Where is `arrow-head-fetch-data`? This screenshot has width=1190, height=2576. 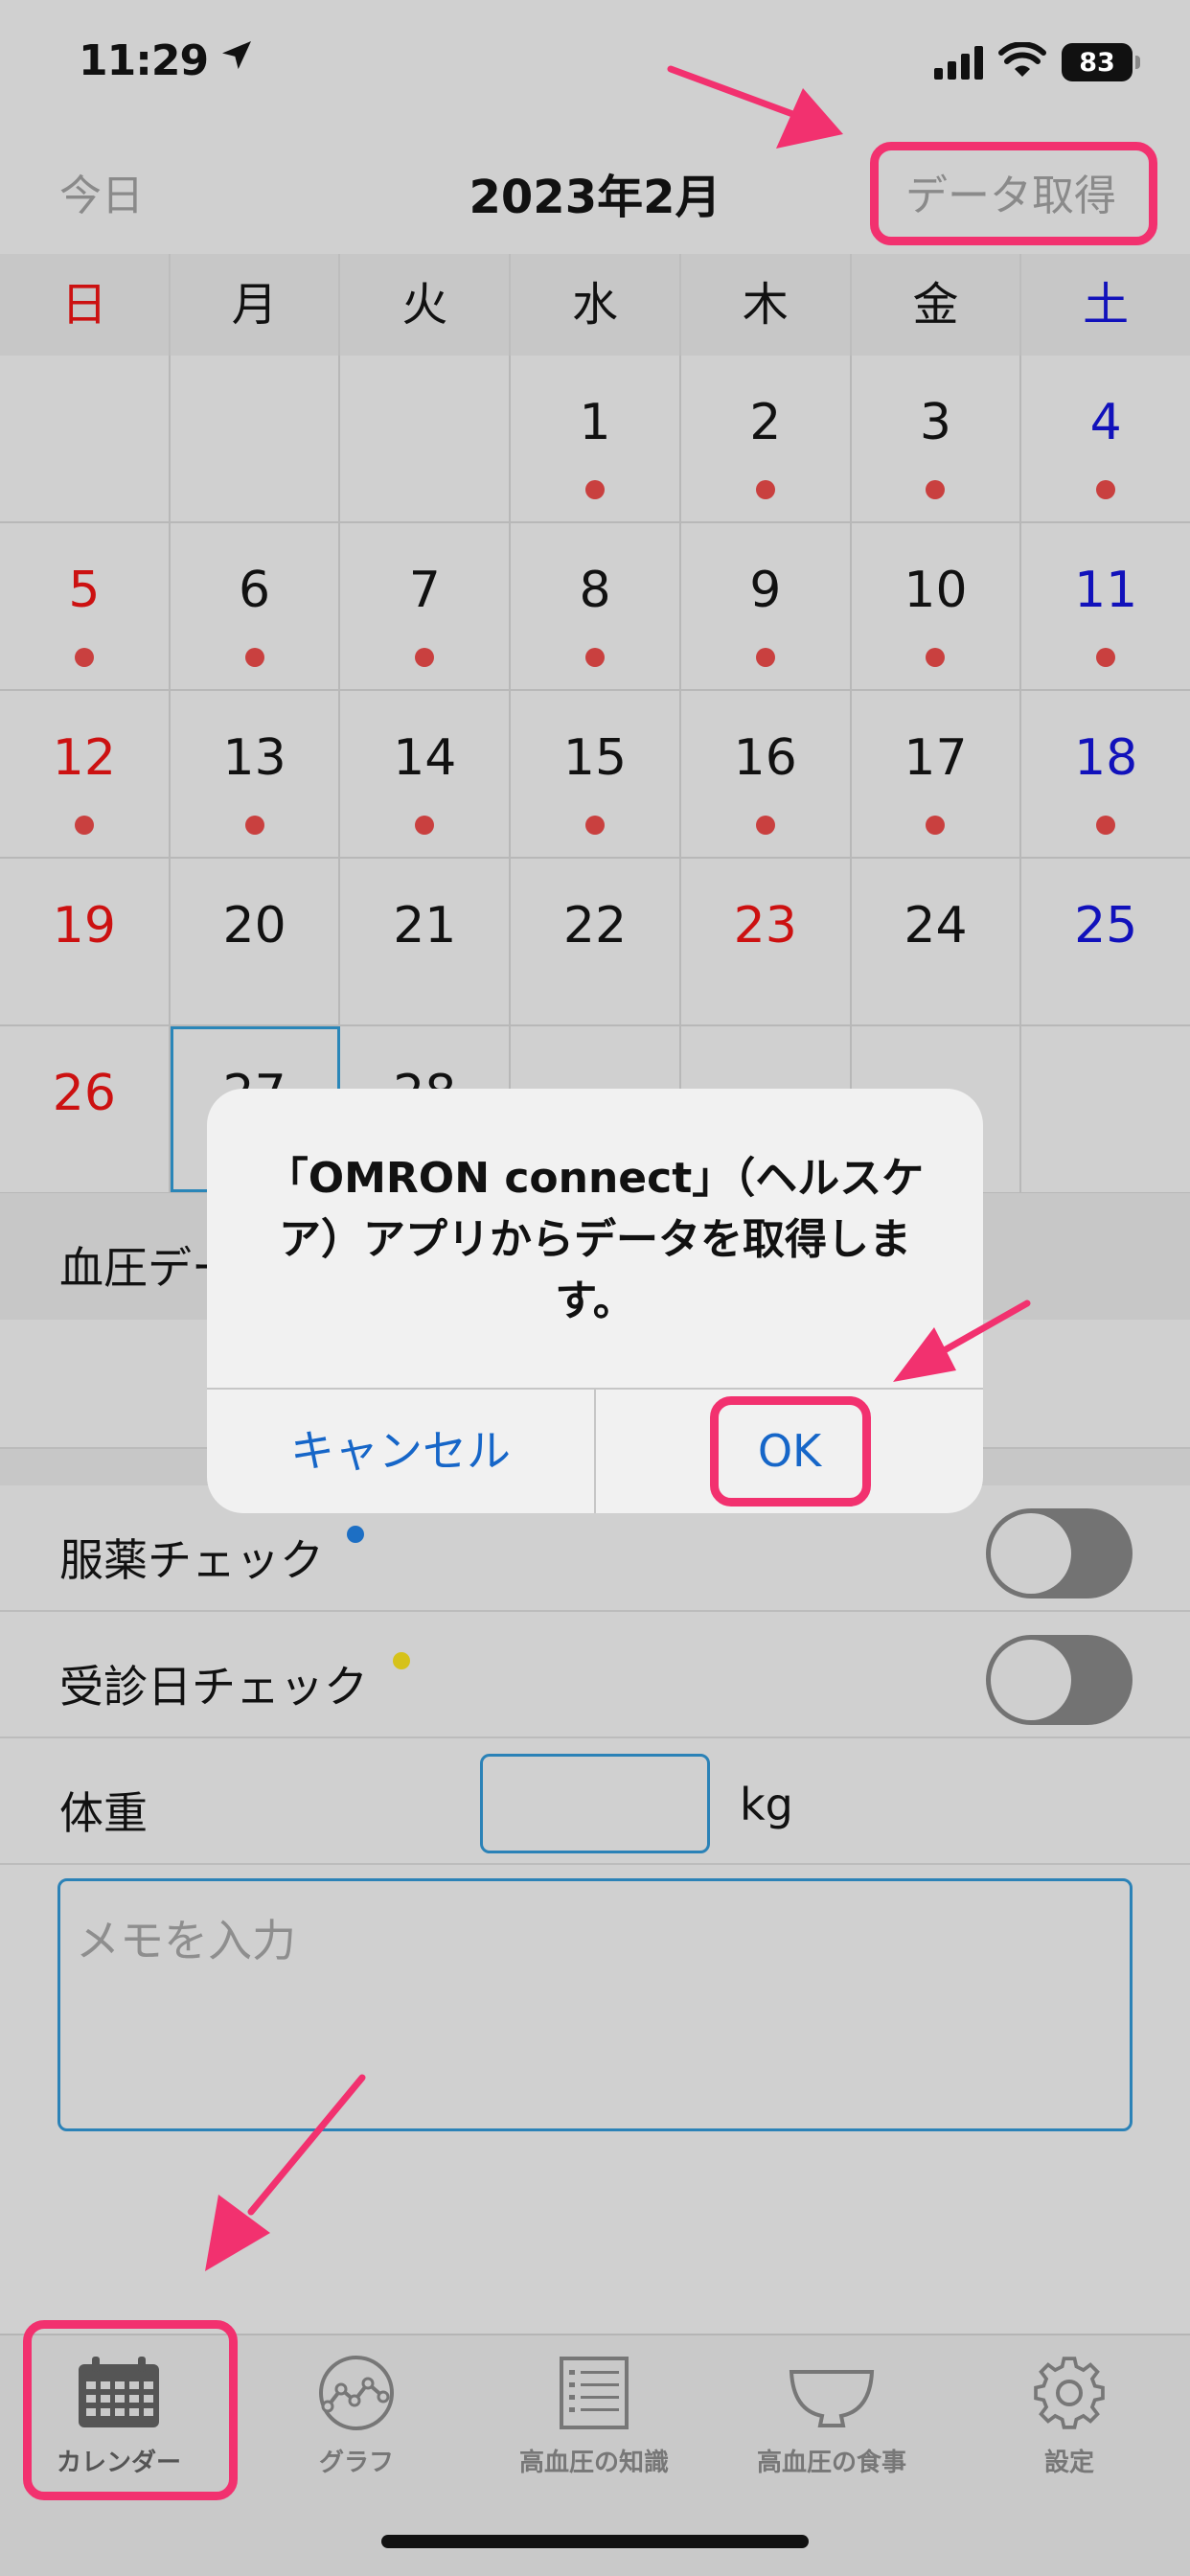 arrow-head-fetch-data is located at coordinates (810, 118).